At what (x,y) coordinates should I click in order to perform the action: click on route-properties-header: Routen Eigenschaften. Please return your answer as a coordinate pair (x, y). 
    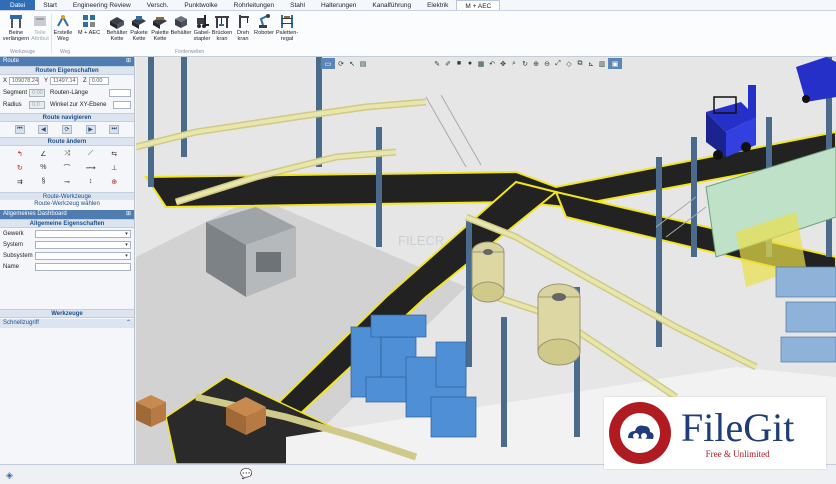
    Looking at the image, I should click on (67, 70).